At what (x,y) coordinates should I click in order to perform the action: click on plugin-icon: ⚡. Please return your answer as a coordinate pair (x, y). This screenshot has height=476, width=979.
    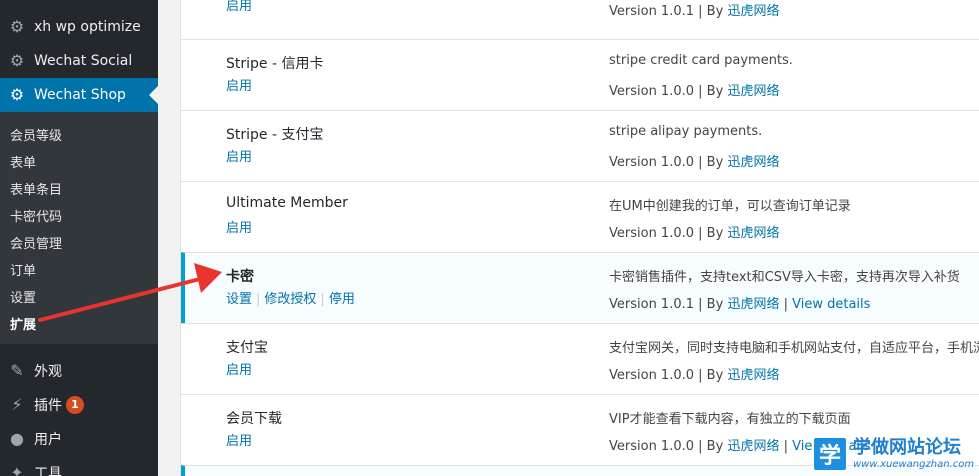
    Looking at the image, I should click on (17, 404).